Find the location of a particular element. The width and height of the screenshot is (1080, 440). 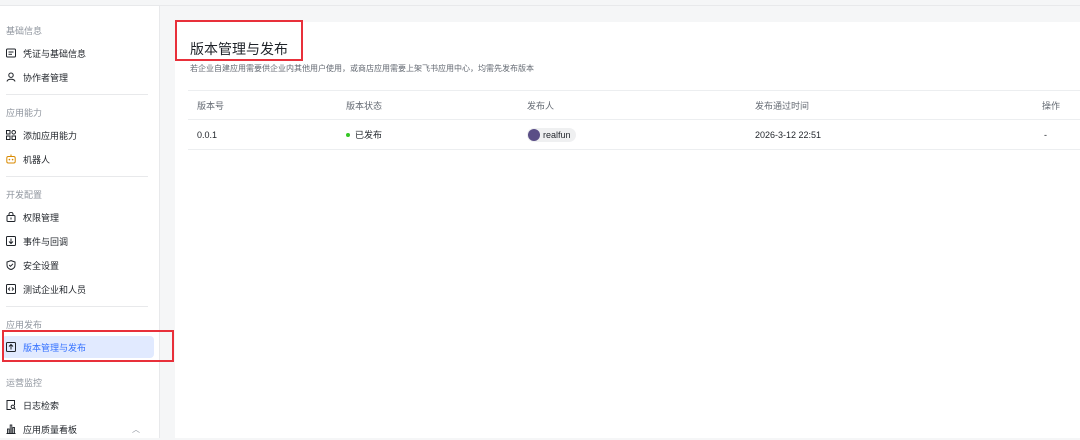

sidebar-item-label: 机器人 is located at coordinates (37, 159).